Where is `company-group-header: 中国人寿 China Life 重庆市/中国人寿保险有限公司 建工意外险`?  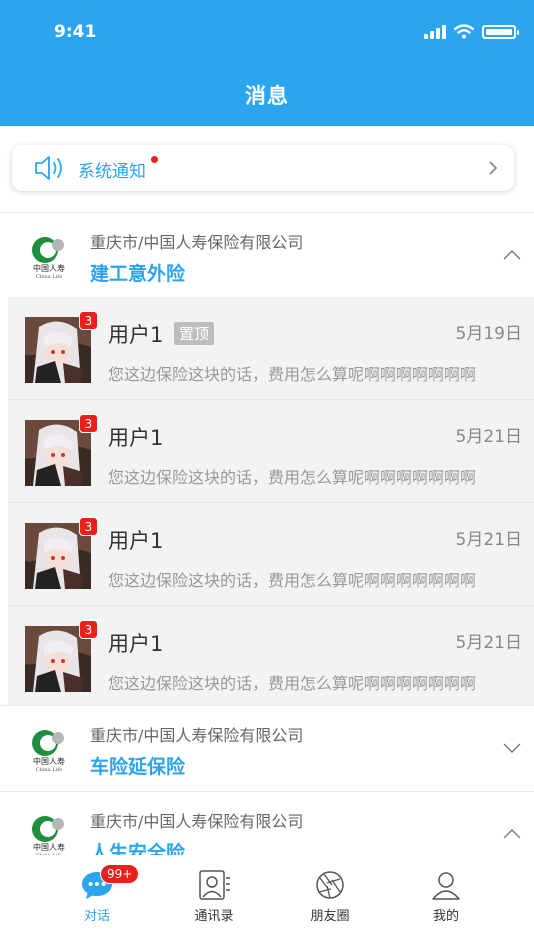 company-group-header: 中国人寿 China Life 重庆市/中国人寿保险有限公司 建工意外险 is located at coordinates (267, 254).